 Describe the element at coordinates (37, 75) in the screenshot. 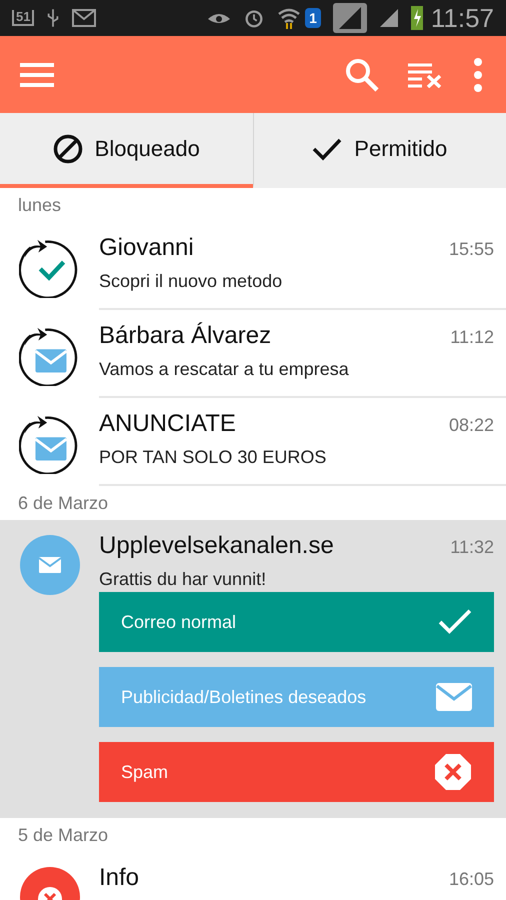

I see `menu-icon` at that location.